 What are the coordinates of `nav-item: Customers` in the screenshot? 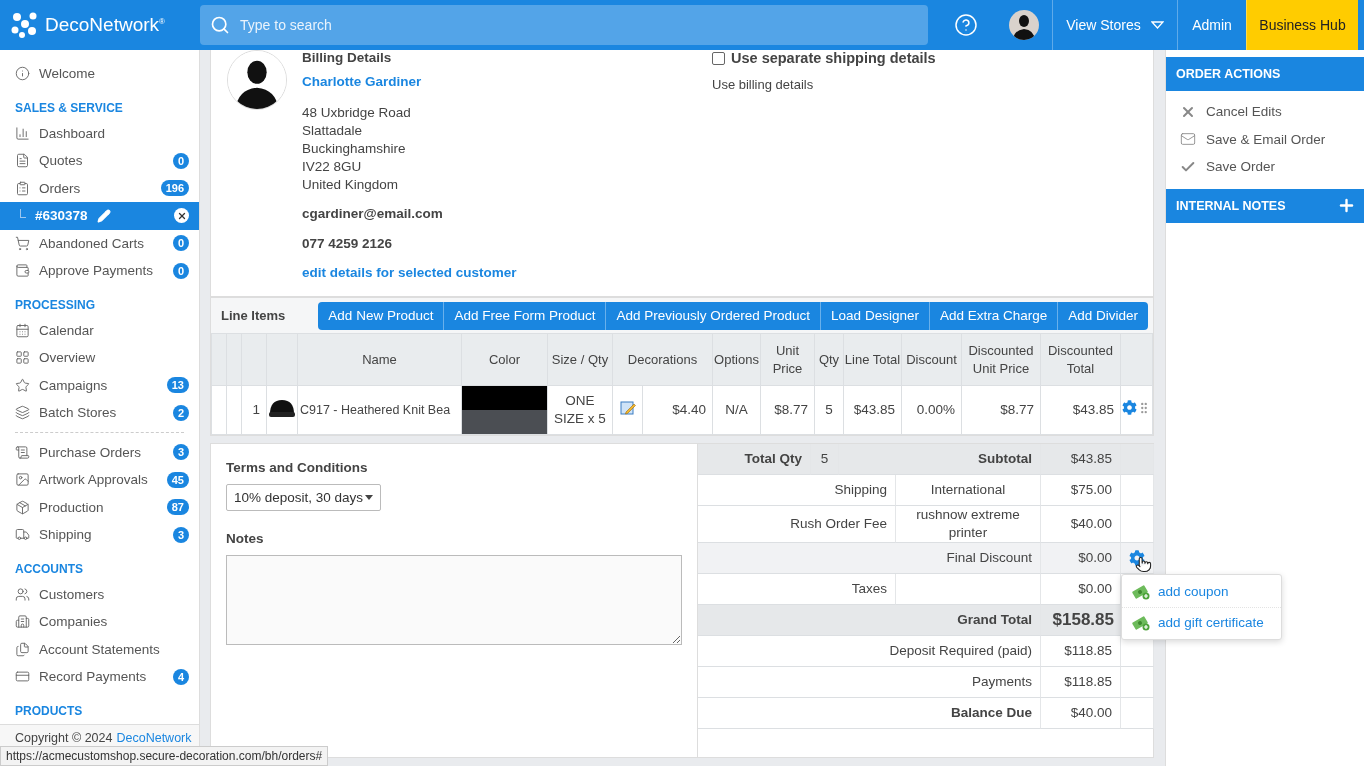 It's located at (99, 594).